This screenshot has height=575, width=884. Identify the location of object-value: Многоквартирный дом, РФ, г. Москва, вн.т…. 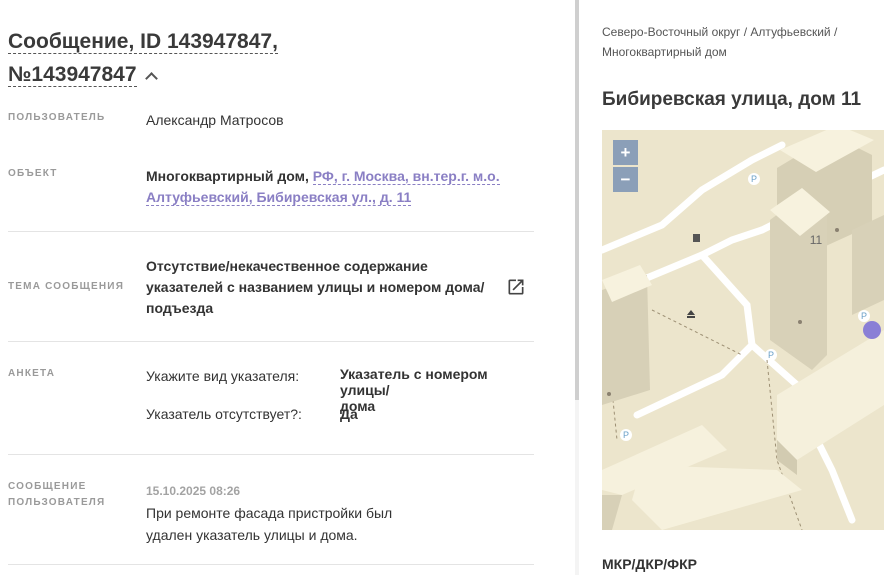
(326, 187).